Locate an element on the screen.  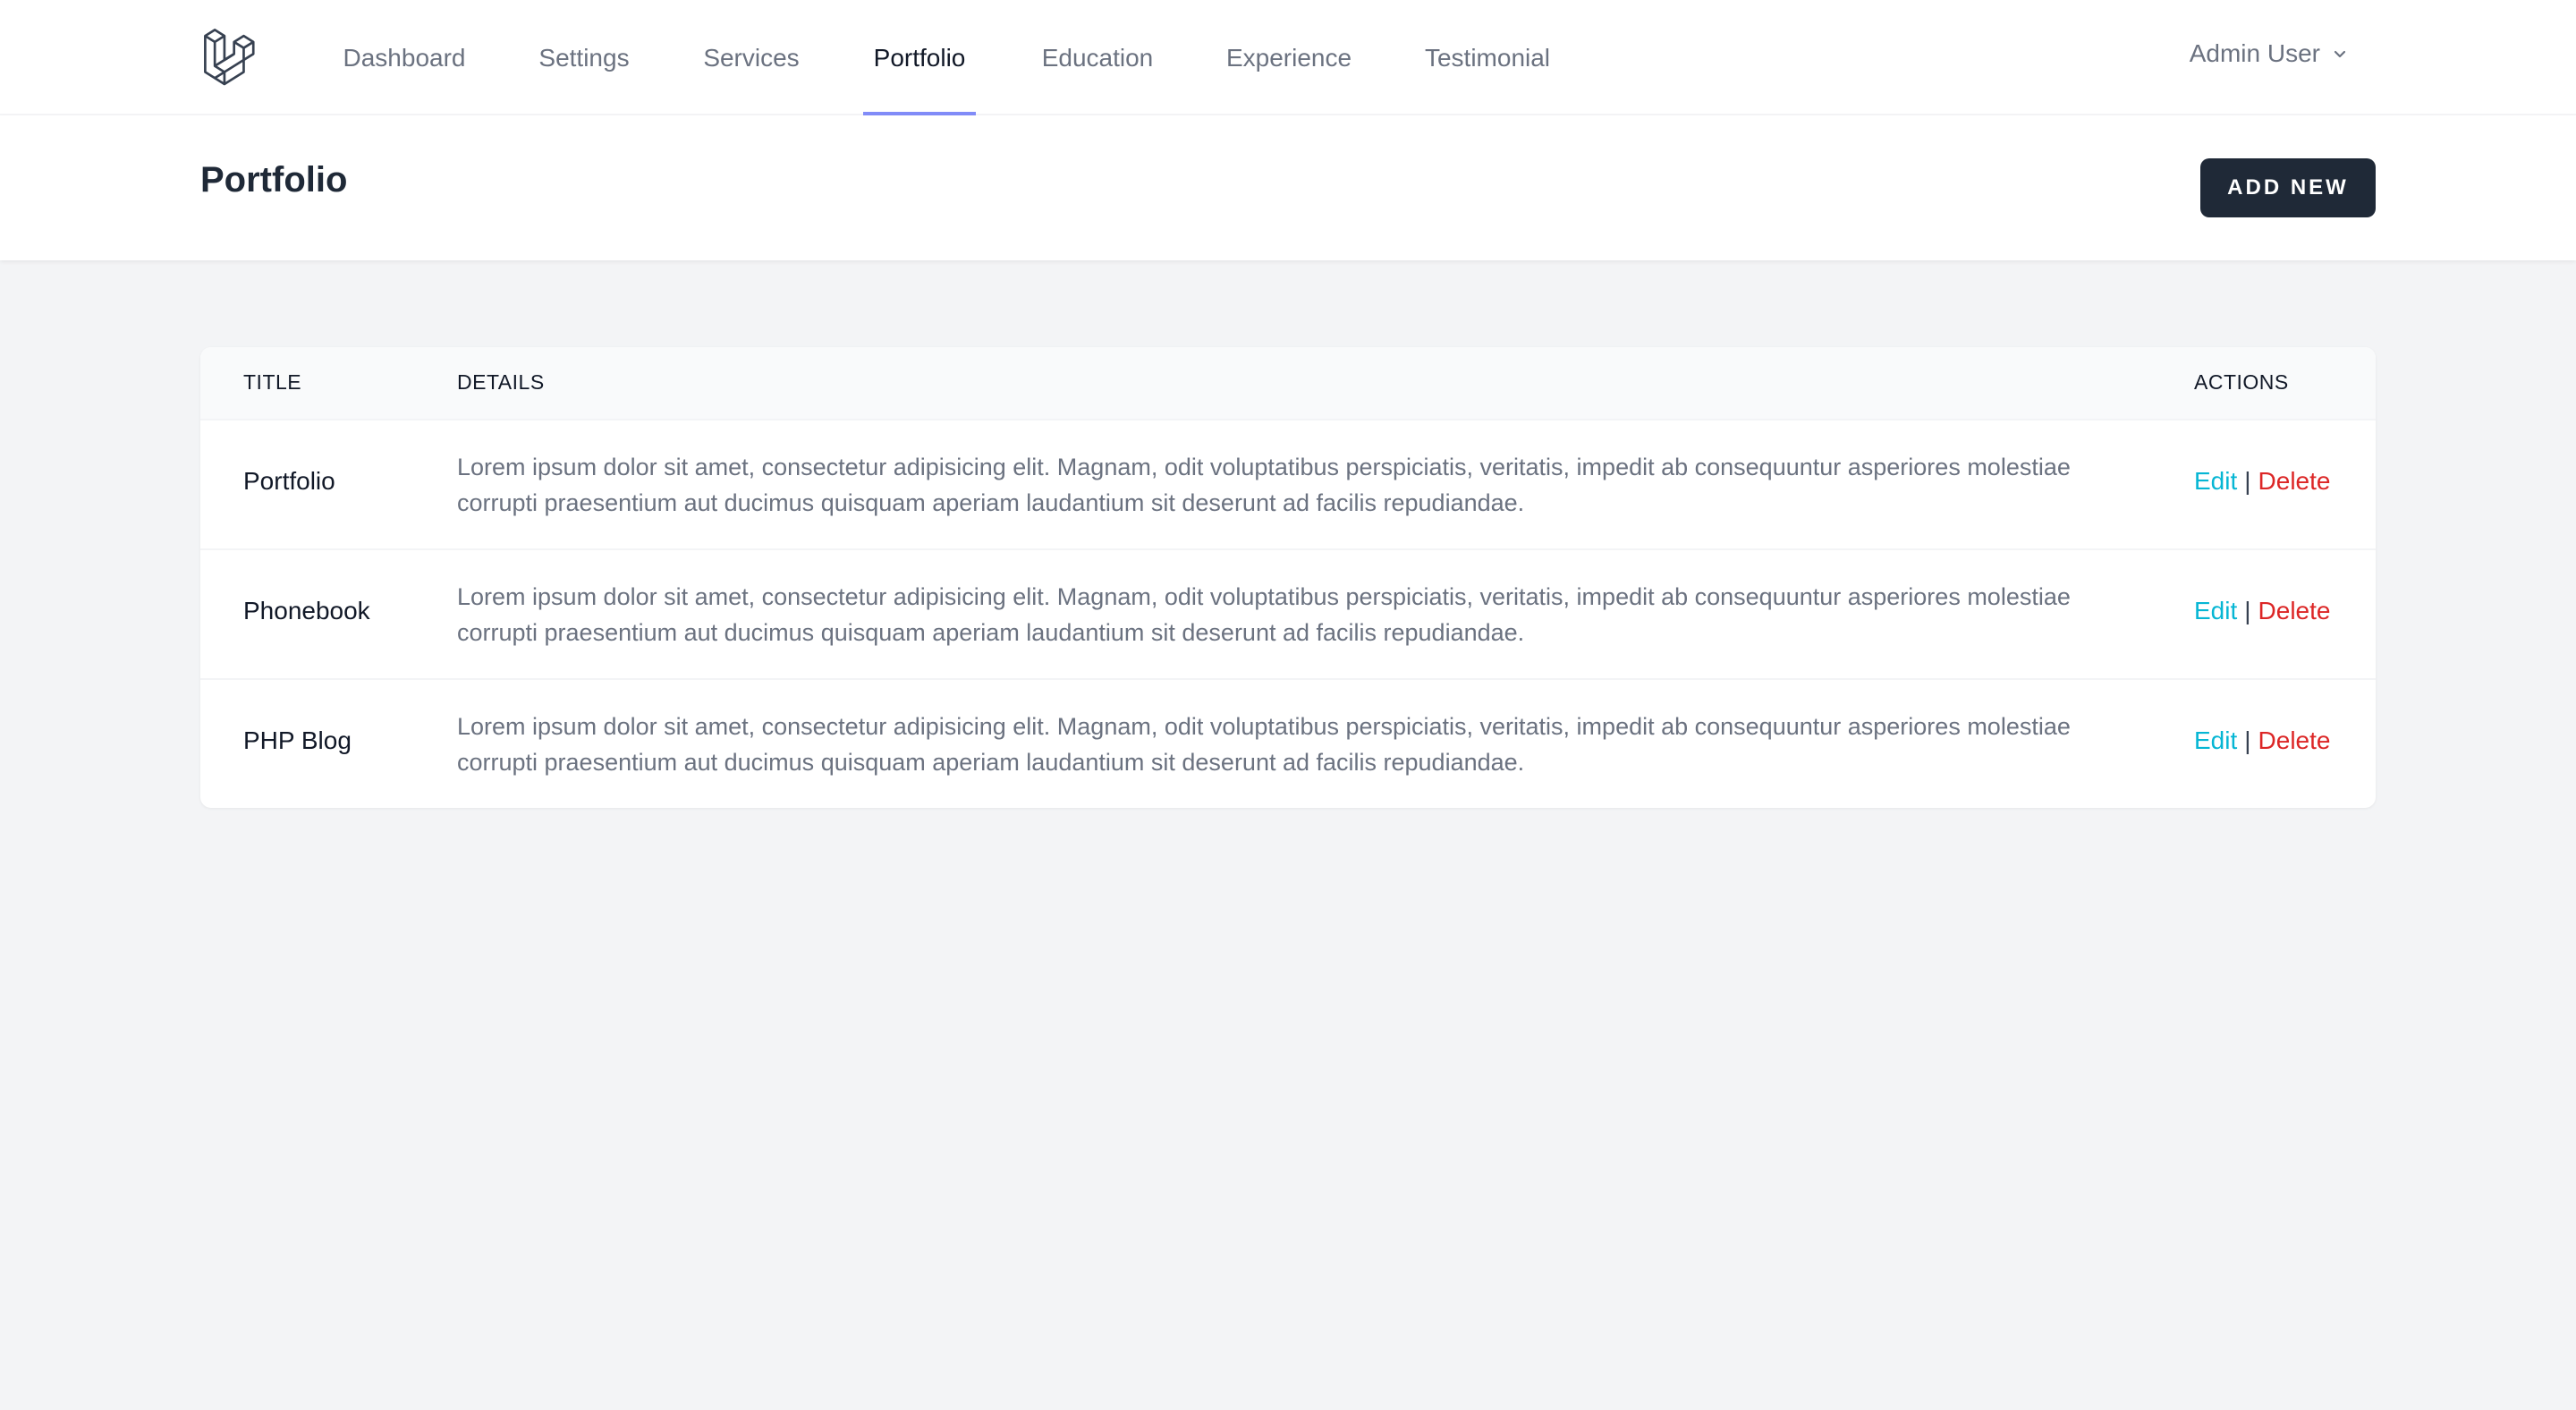
add-new-button: ADD NEW is located at coordinates (2288, 188).